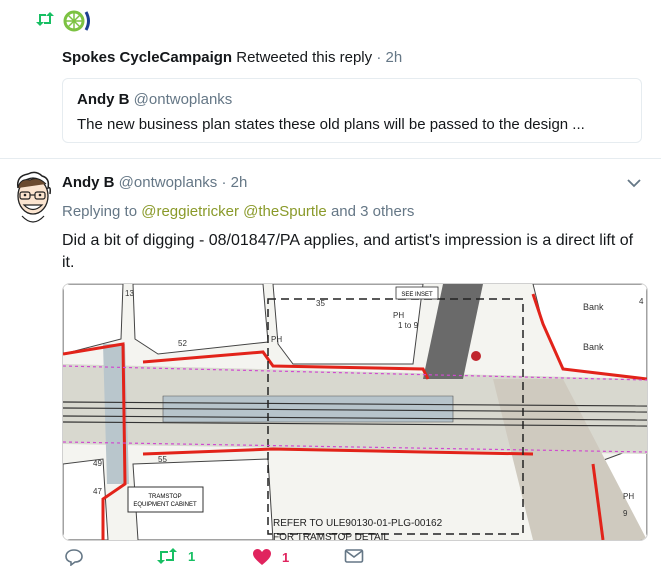 The height and width of the screenshot is (582, 661). I want to click on retweet-action-text: Retweeted this reply, so click(304, 57).